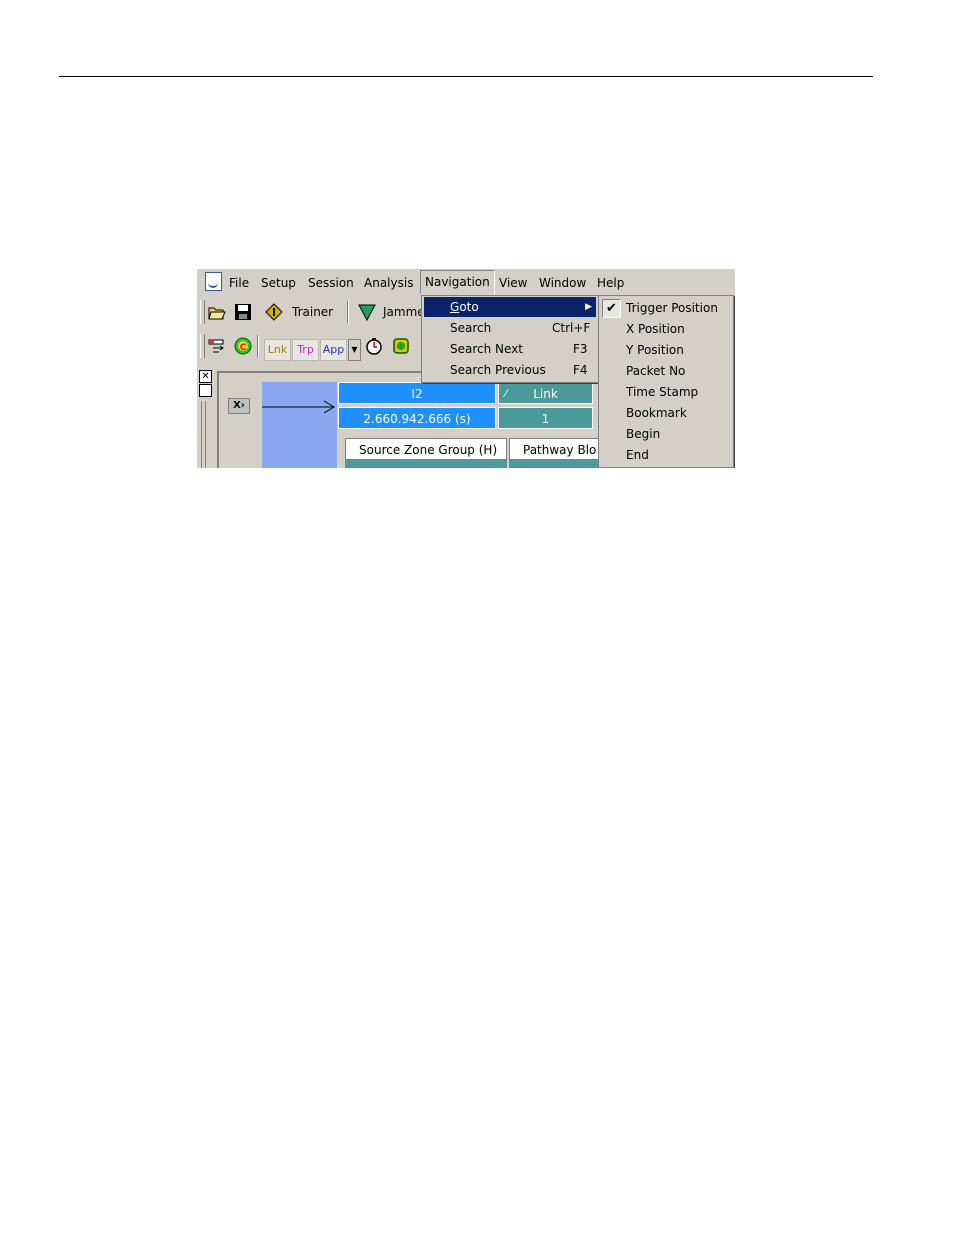  What do you see at coordinates (243, 312) in the screenshot?
I see `save-icon` at bounding box center [243, 312].